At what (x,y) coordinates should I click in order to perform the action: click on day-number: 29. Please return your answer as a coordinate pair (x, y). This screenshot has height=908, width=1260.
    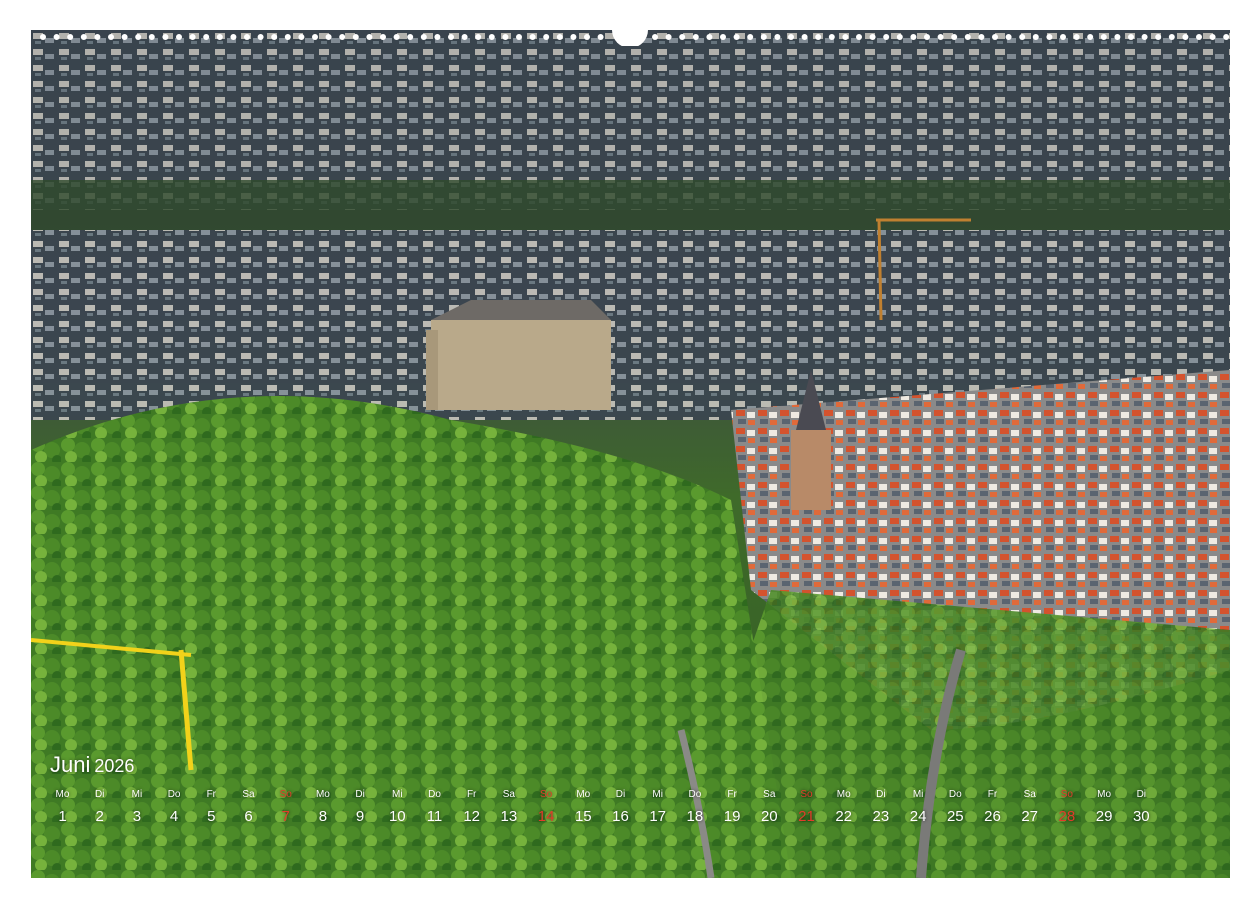
    Looking at the image, I should click on (1104, 816).